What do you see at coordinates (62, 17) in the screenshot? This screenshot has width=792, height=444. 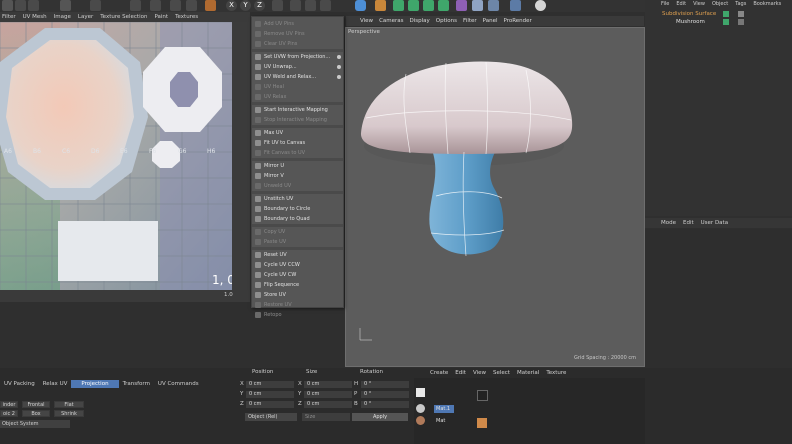 I see `menu-image: Image` at bounding box center [62, 17].